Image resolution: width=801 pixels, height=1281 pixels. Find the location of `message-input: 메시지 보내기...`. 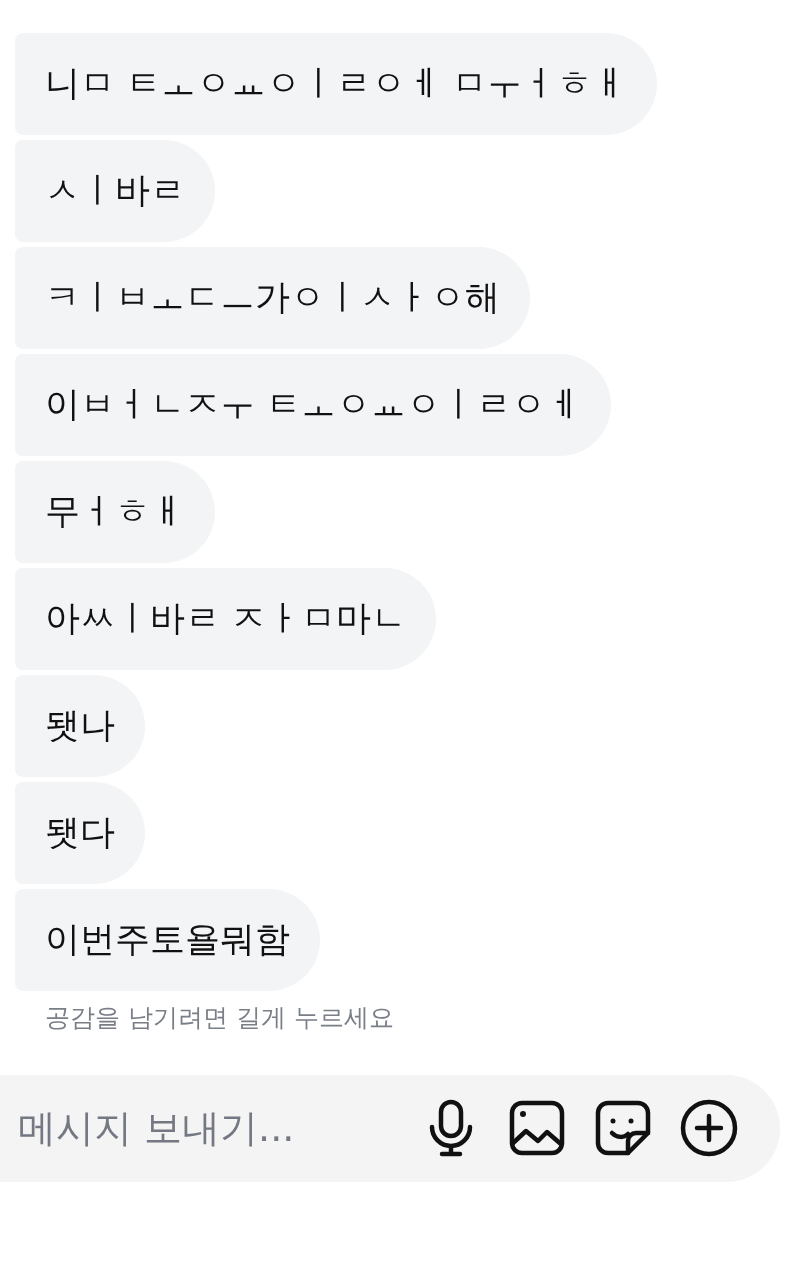

message-input: 메시지 보내기... is located at coordinates (206, 1128).